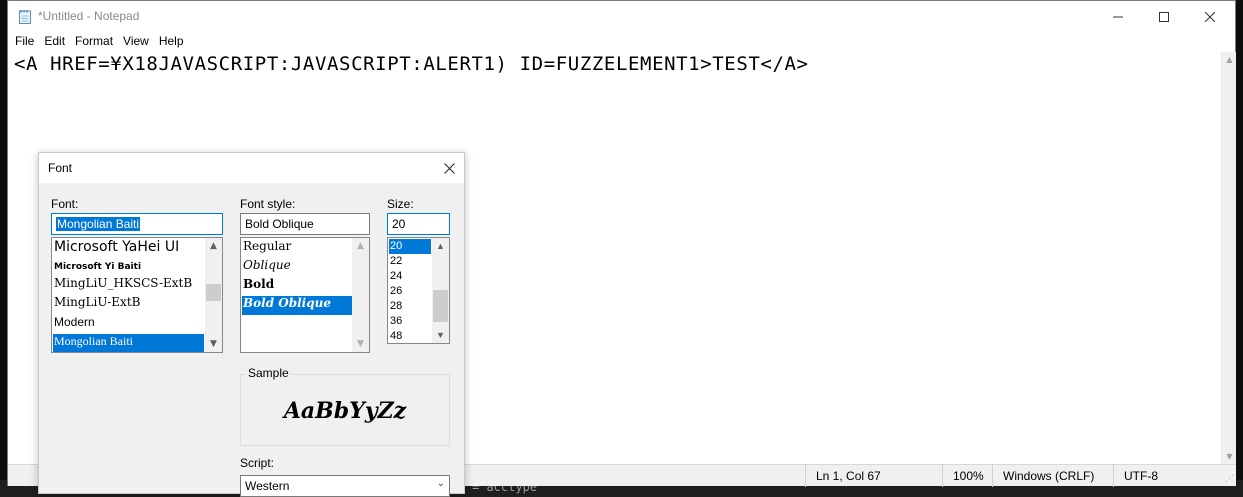 Image resolution: width=1243 pixels, height=497 pixels. I want to click on size-list-item: 36, so click(410, 321).